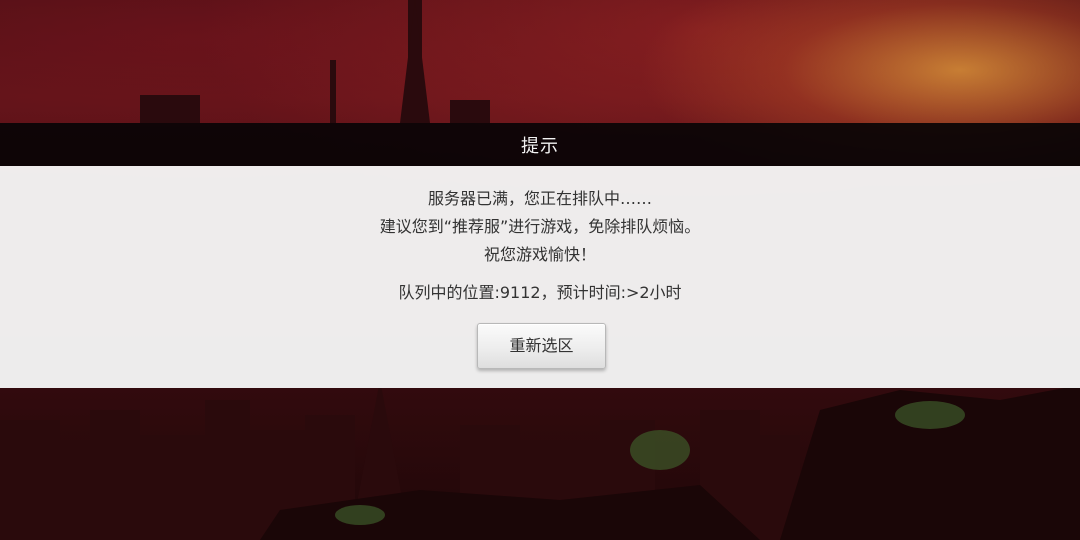  Describe the element at coordinates (541, 346) in the screenshot. I see `reselect-server-button: 重新选区` at that location.